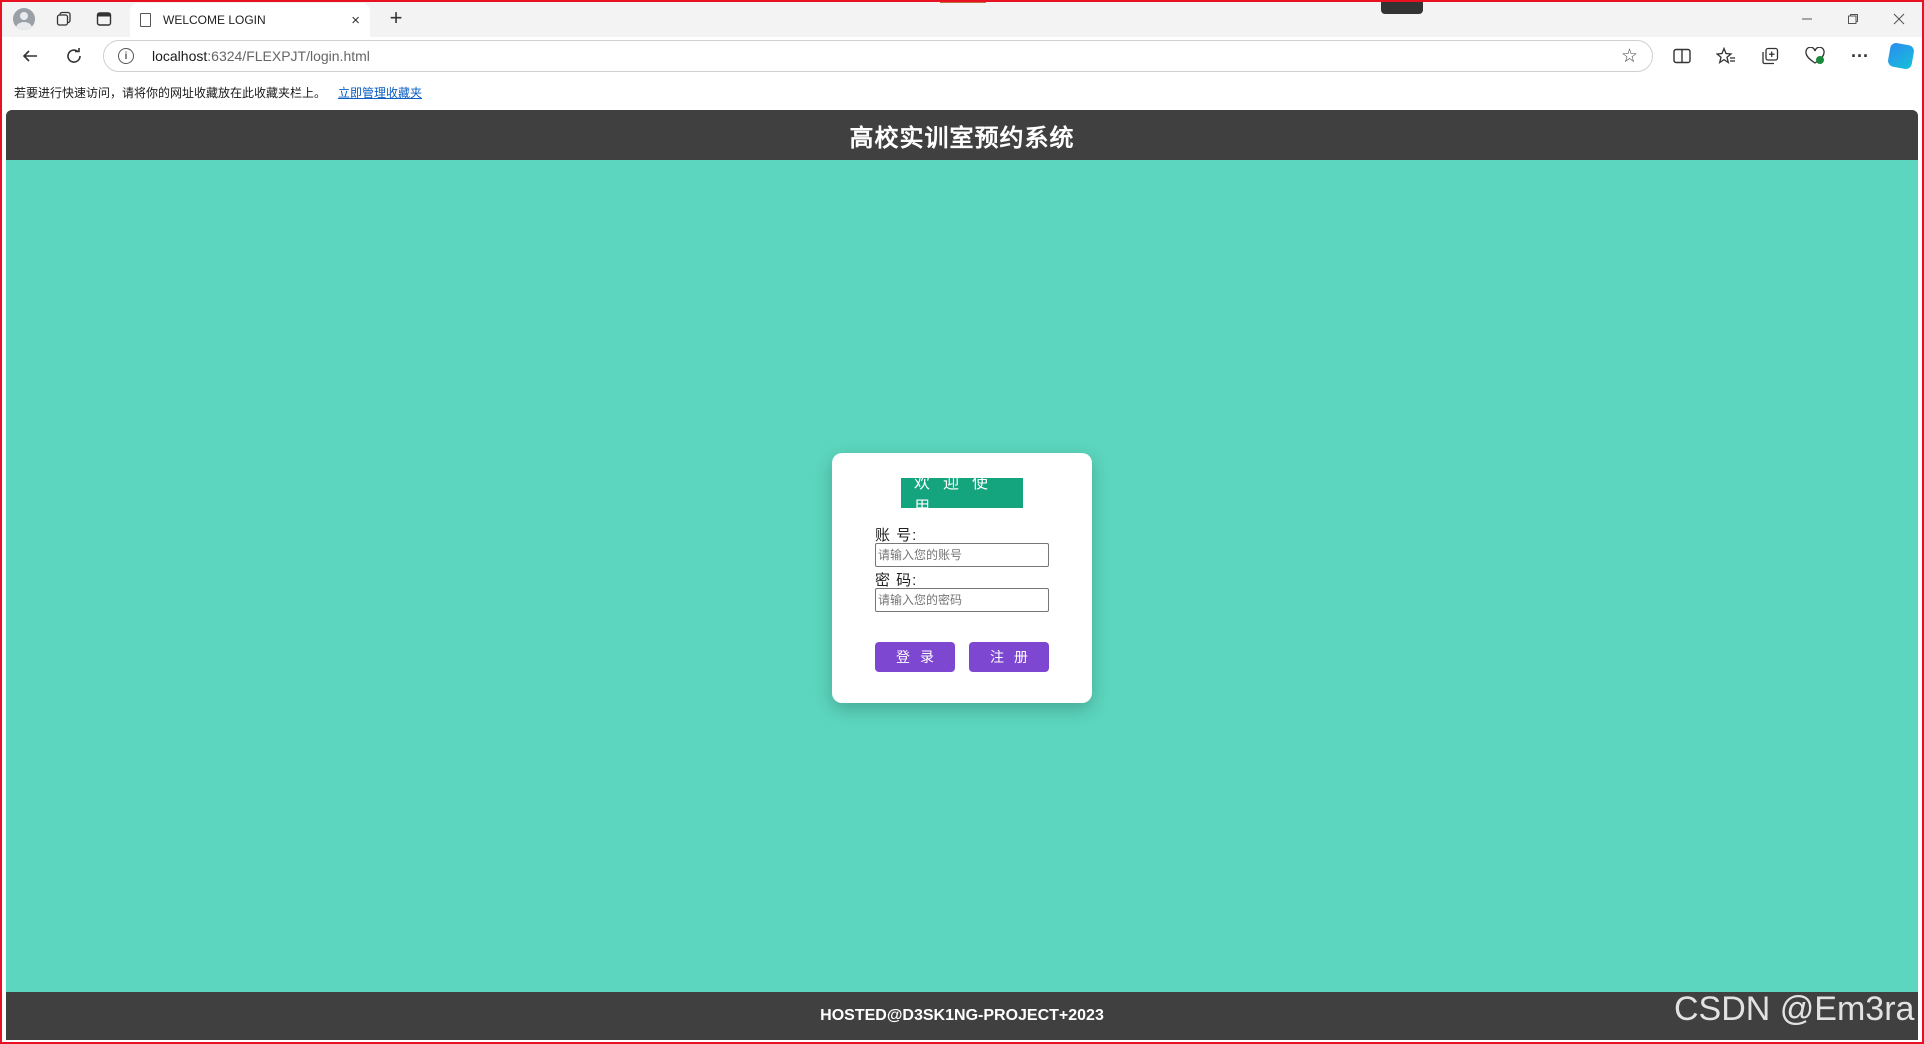 This screenshot has height=1044, width=1924. I want to click on more-icon: ···, so click(1860, 56).